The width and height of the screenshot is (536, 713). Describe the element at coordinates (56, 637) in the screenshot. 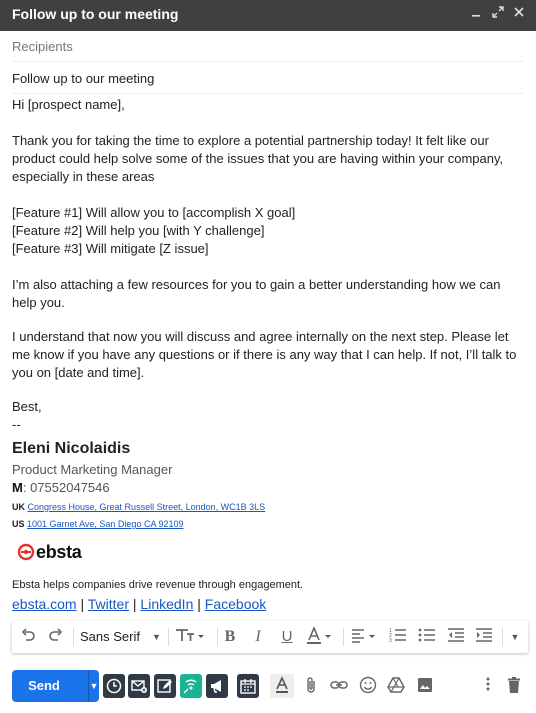

I see `redo-icon` at that location.